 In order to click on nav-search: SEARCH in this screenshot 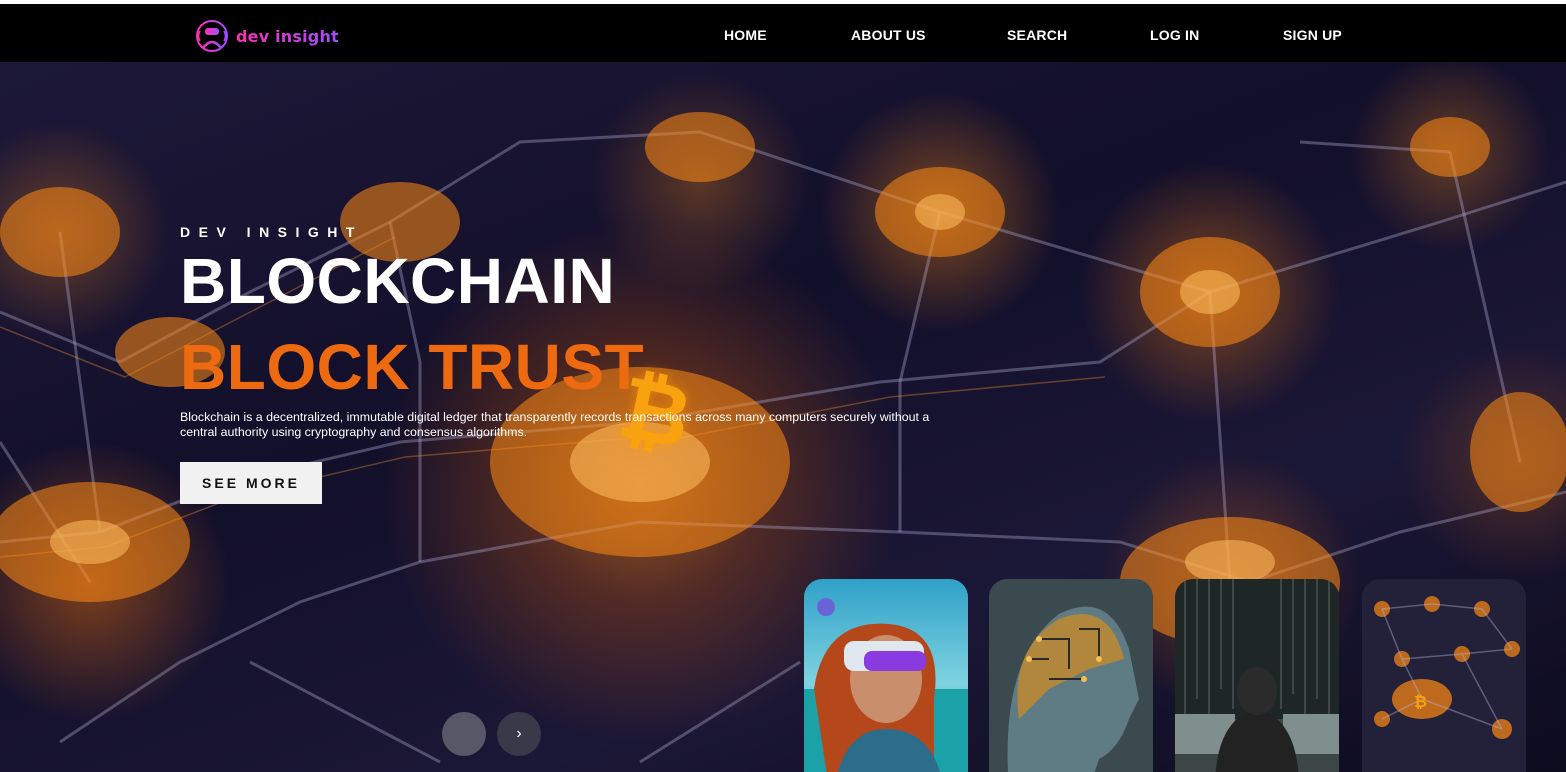, I will do `click(1037, 35)`.